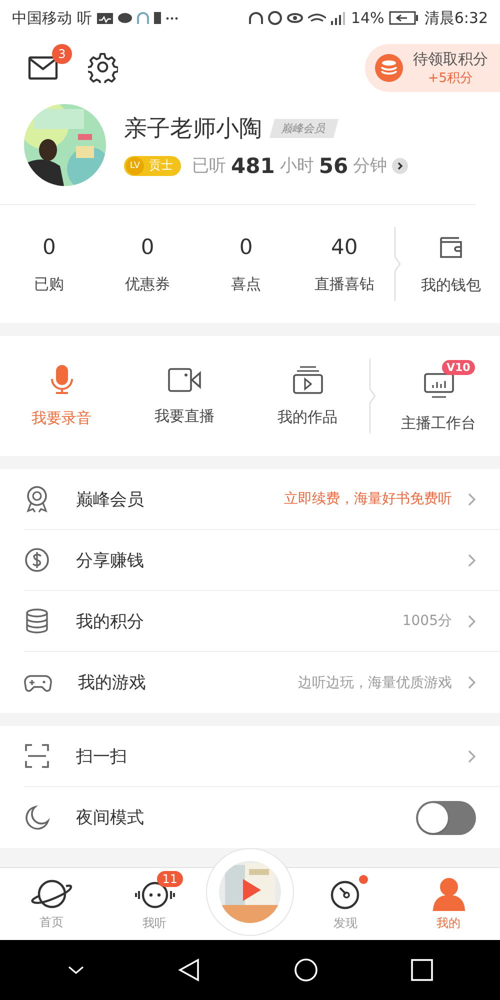 The height and width of the screenshot is (1000, 500). Describe the element at coordinates (449, 893) in the screenshot. I see `person-icon` at that location.